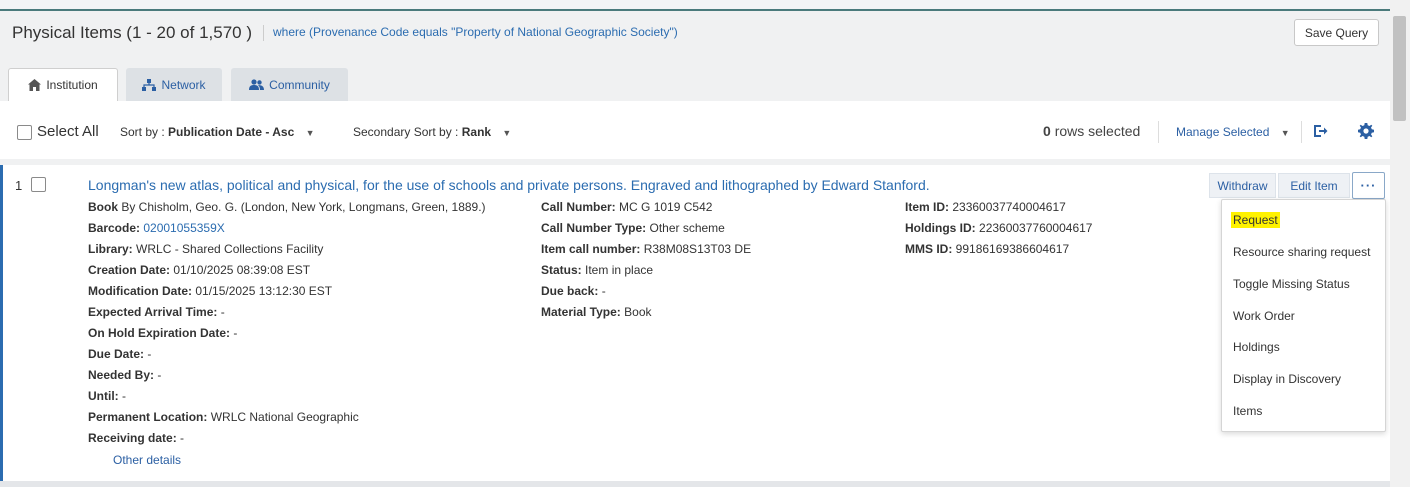 The height and width of the screenshot is (487, 1410). Describe the element at coordinates (125, 375) in the screenshot. I see `detail-needed-by: Needed By: -` at that location.